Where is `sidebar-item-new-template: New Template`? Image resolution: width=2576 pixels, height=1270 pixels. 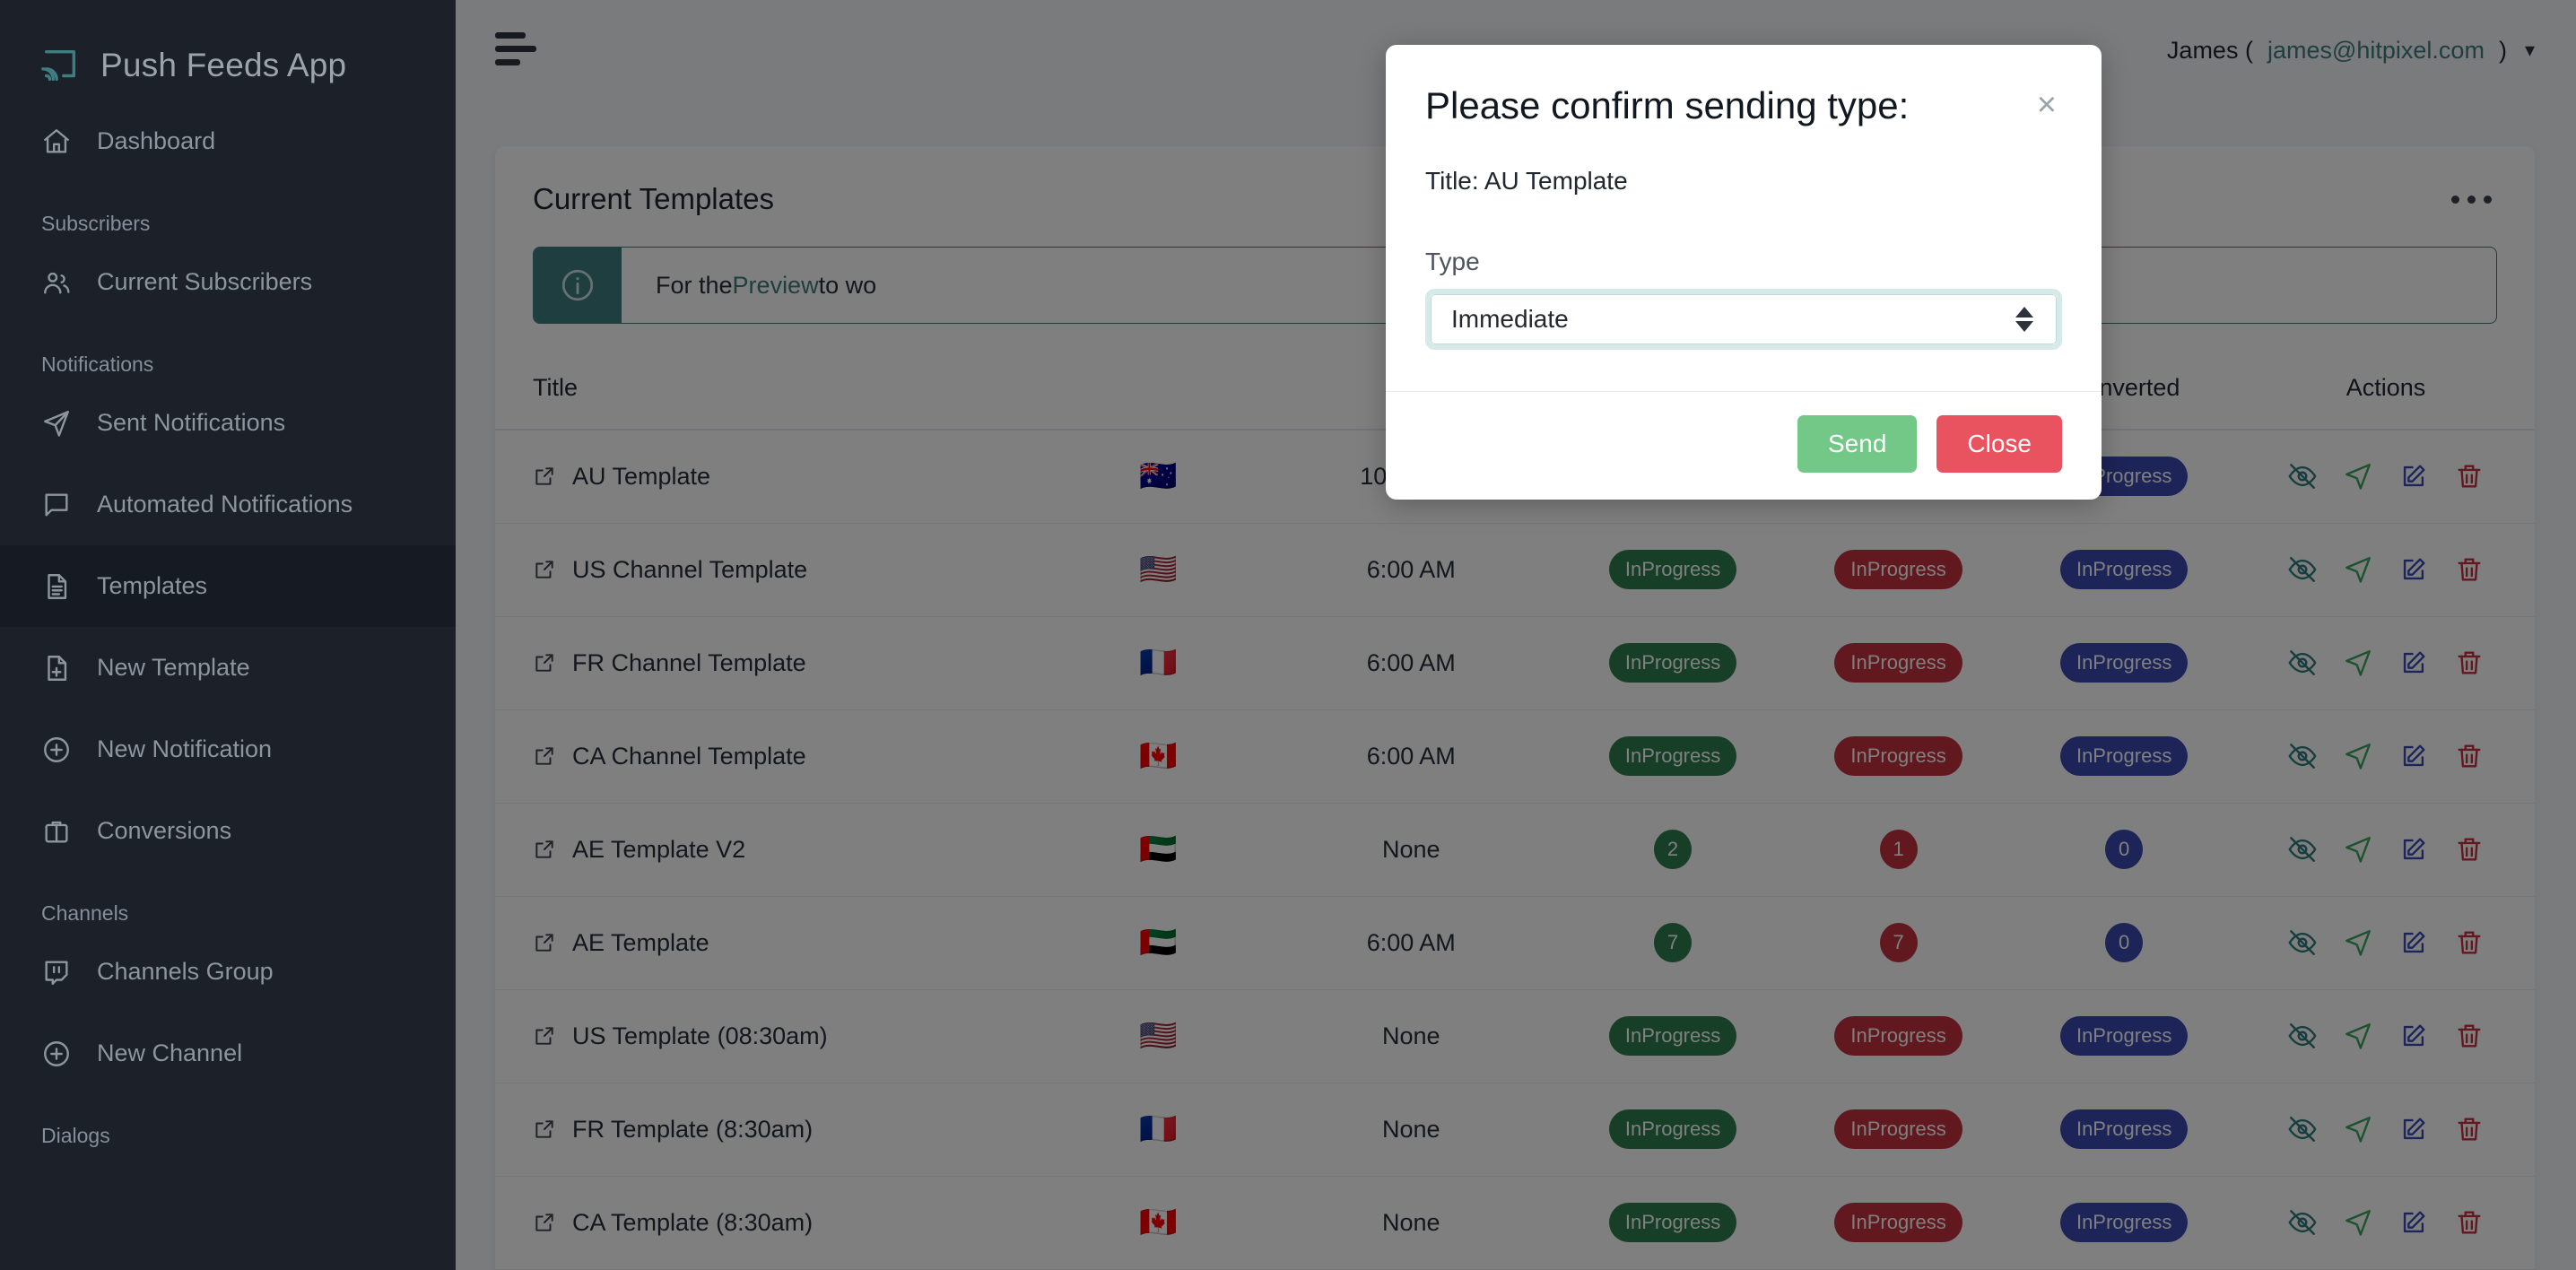
sidebar-item-new-template: New Template is located at coordinates (228, 668).